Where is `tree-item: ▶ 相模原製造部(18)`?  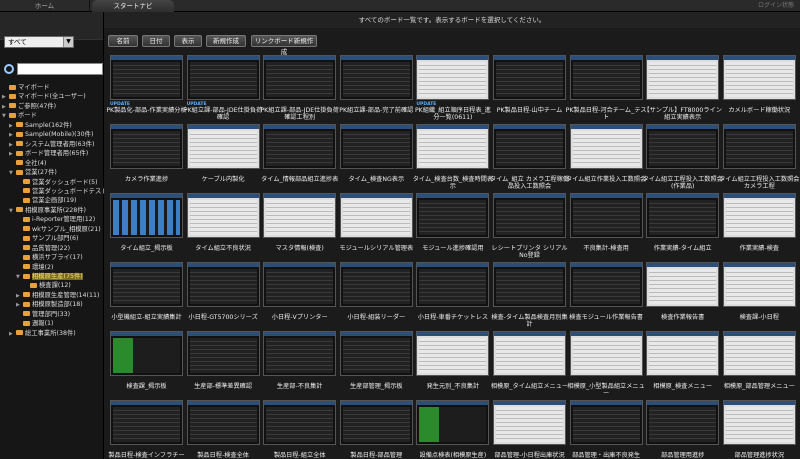 tree-item: ▶ 相模原製造部(18) is located at coordinates (49, 304).